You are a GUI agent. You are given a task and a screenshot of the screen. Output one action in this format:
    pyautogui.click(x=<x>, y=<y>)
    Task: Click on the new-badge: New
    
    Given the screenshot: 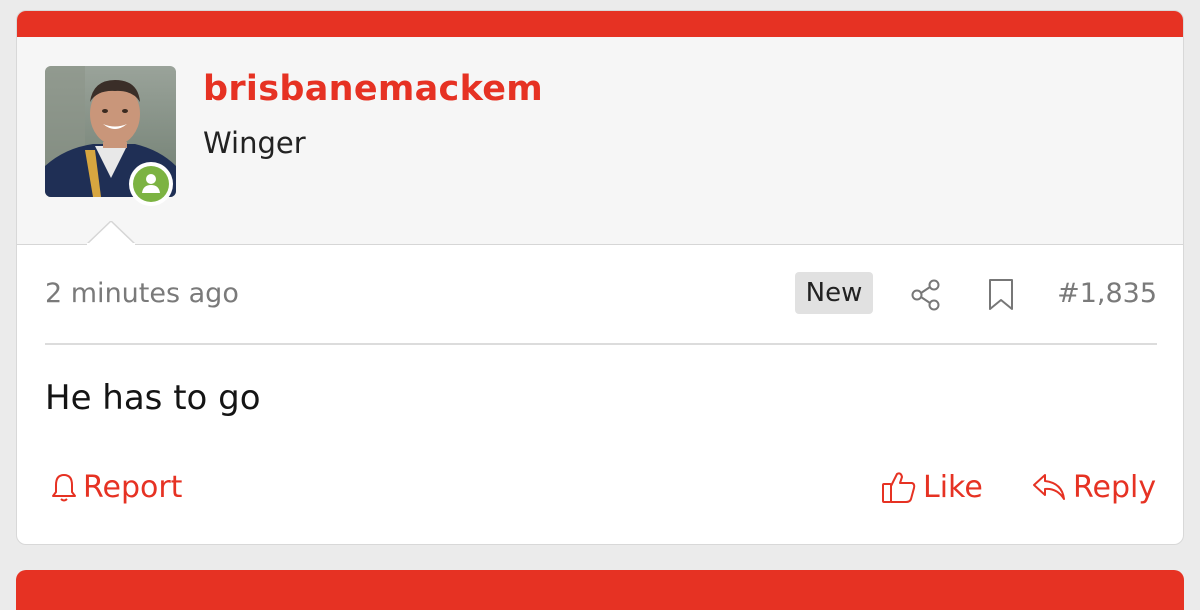 What is the action you would take?
    pyautogui.click(x=834, y=293)
    